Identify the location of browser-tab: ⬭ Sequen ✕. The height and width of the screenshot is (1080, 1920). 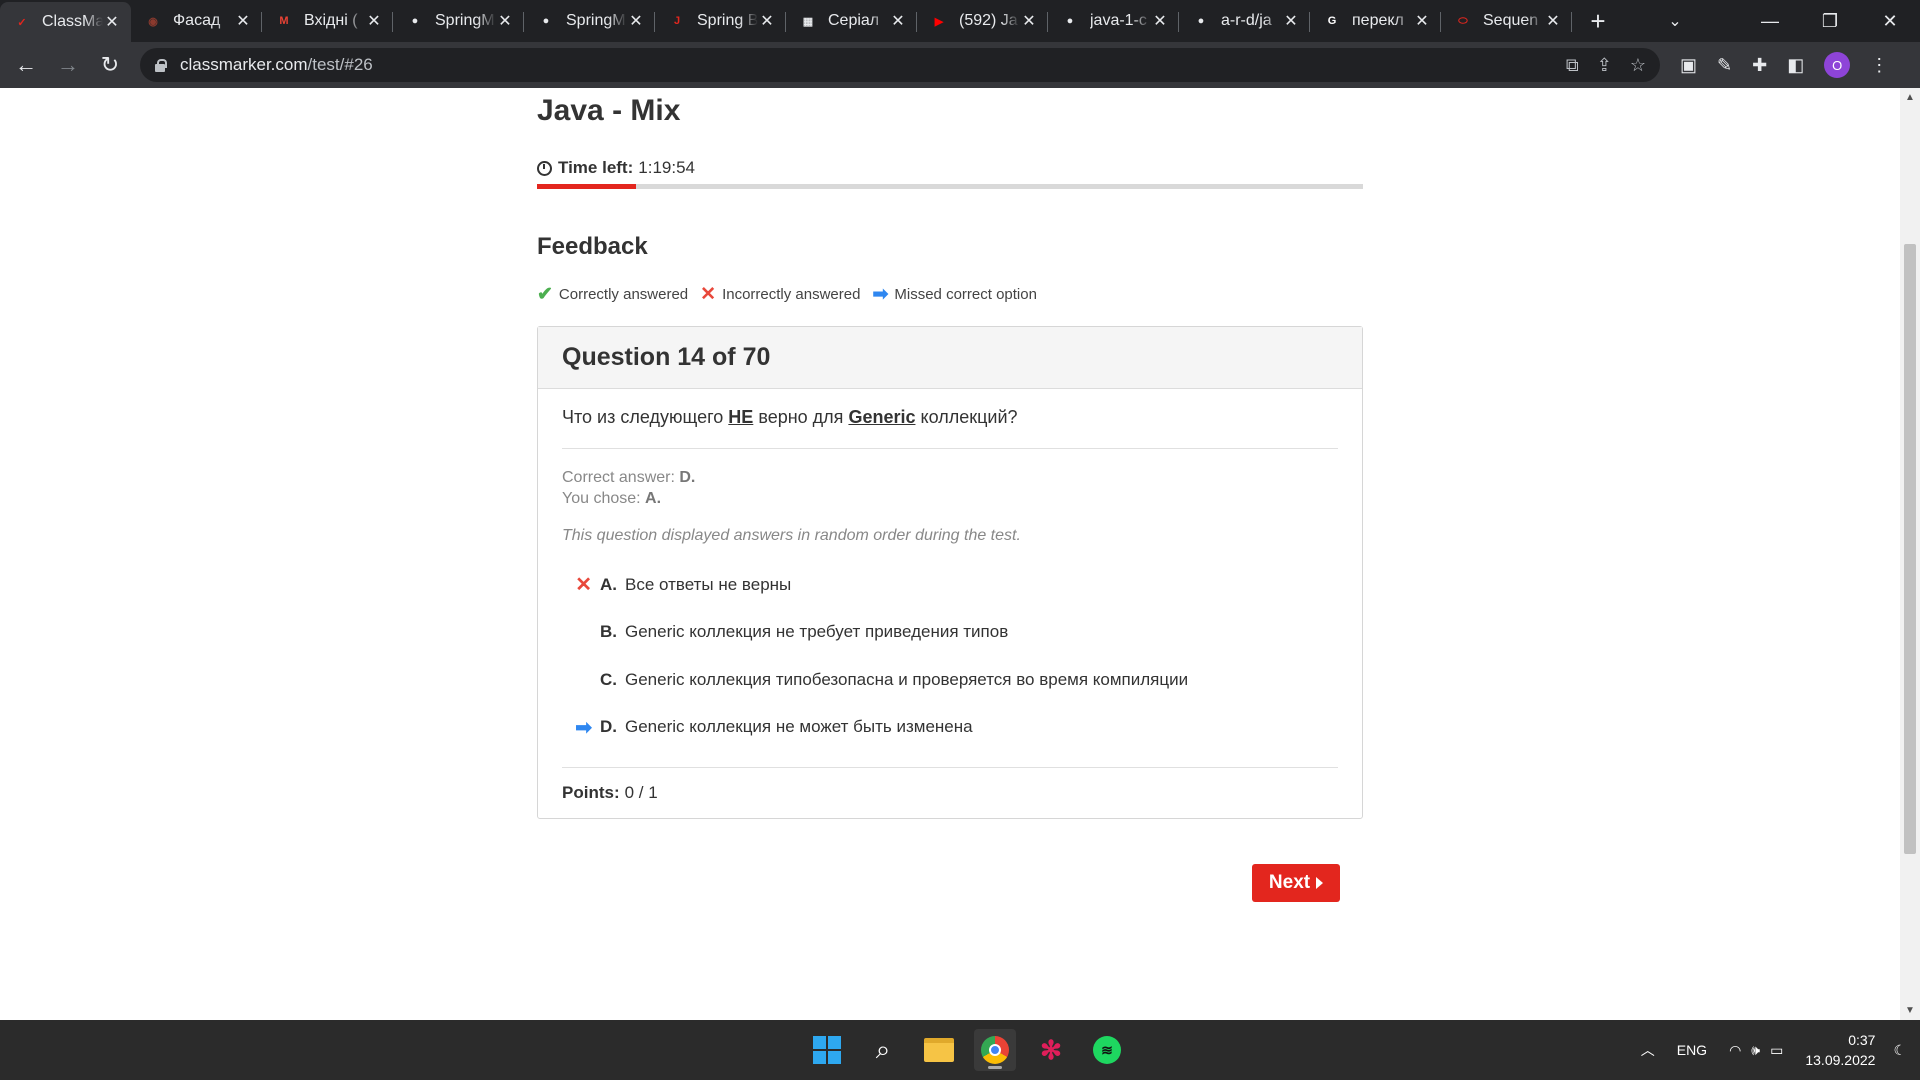
(1506, 21).